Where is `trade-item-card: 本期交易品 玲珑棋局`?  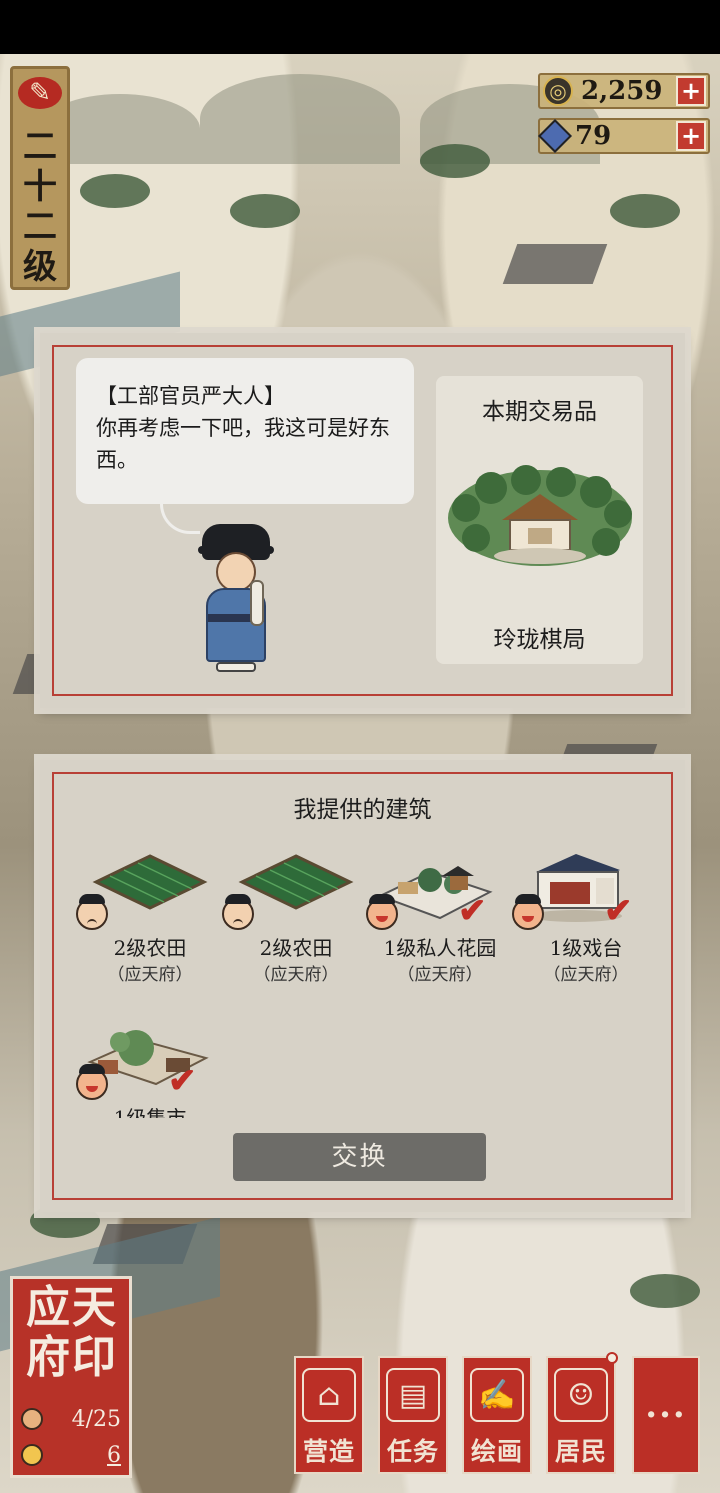
trade-item-card: 本期交易品 玲珑棋局 is located at coordinates (539, 520).